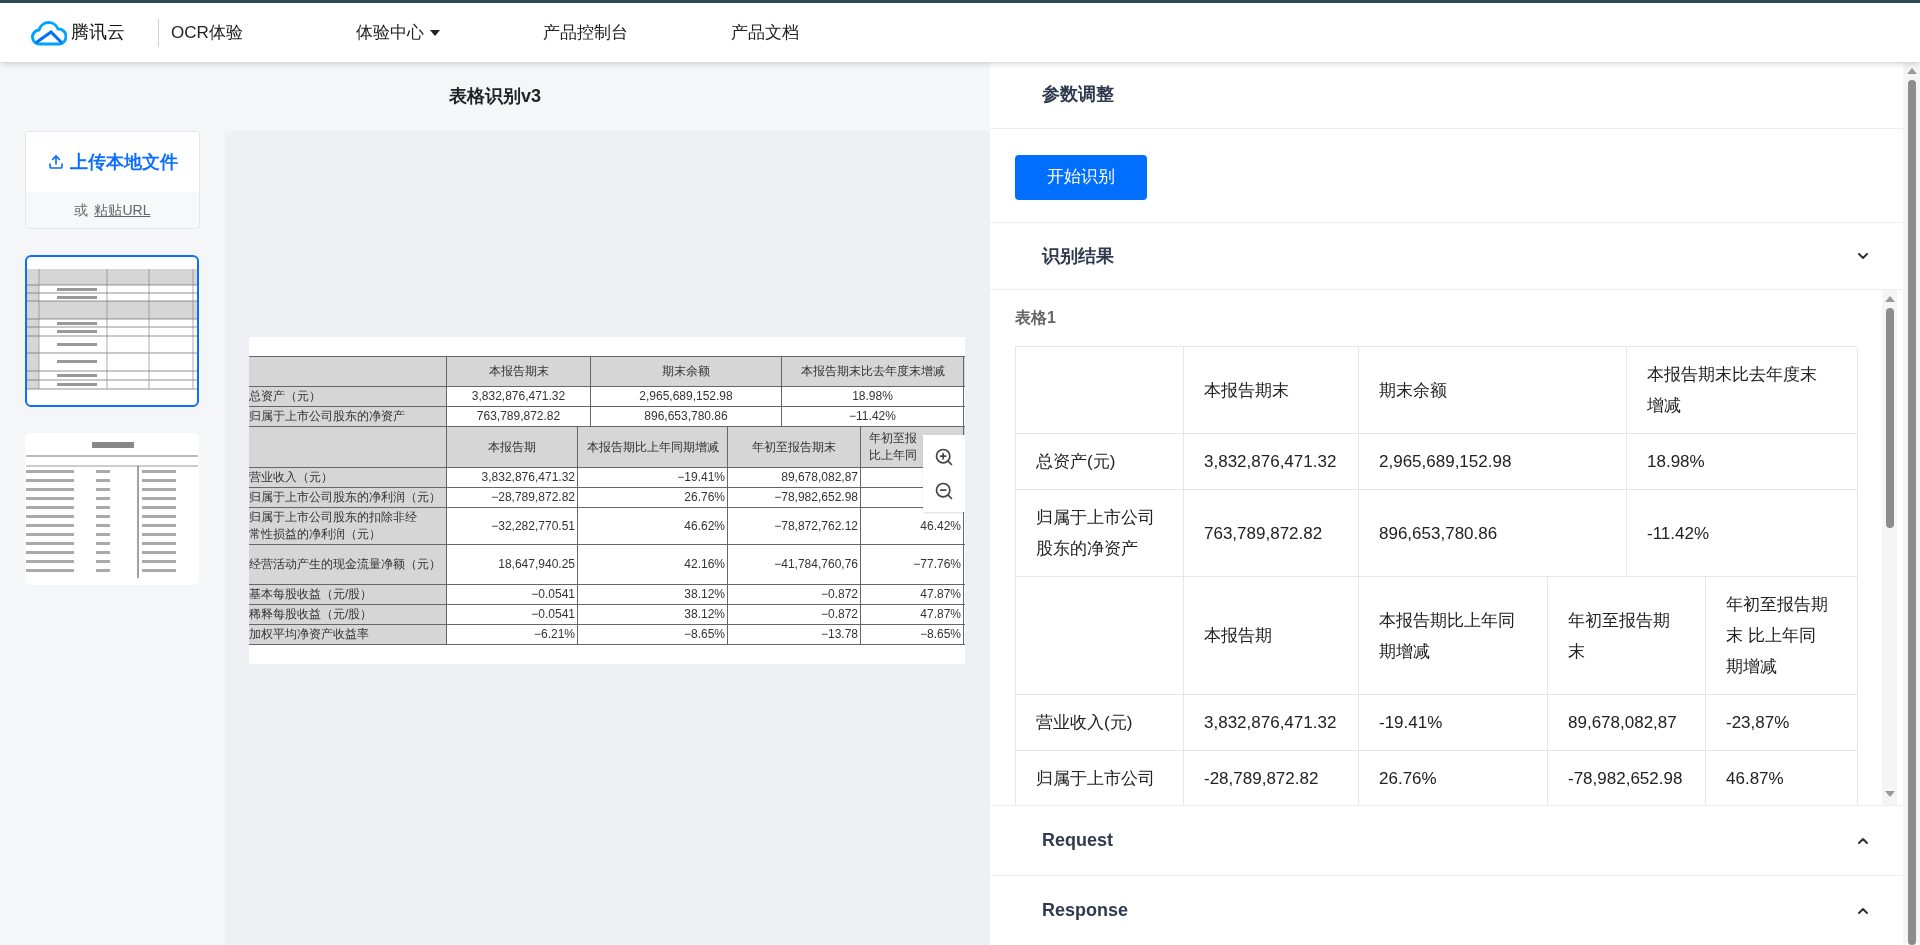  What do you see at coordinates (495, 96) in the screenshot?
I see `page-title: 表格识别v3` at bounding box center [495, 96].